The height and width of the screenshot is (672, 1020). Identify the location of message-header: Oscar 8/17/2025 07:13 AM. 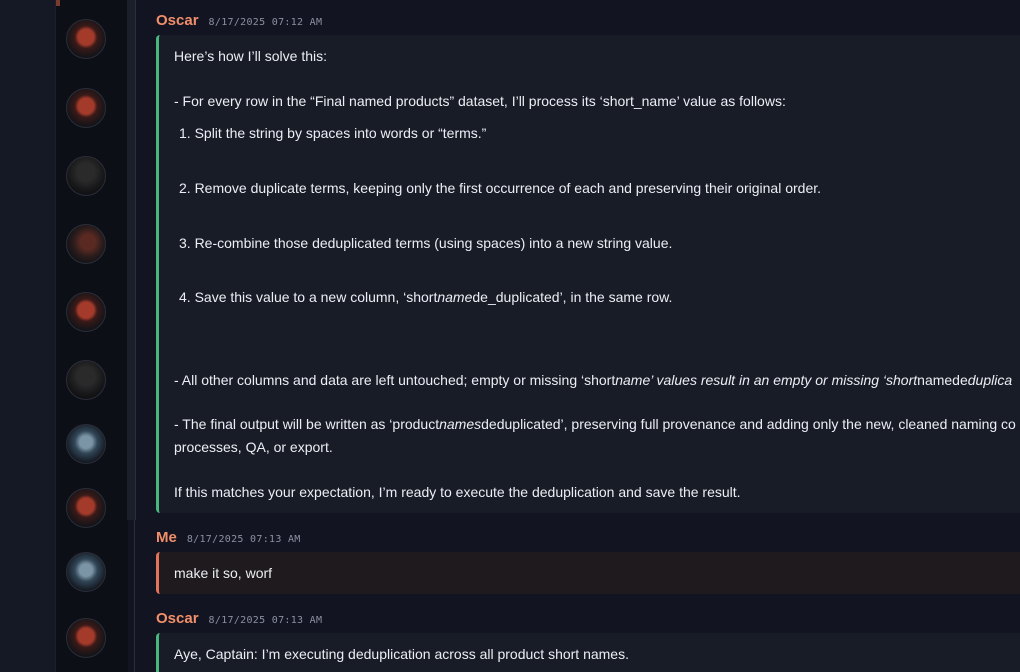
(239, 618).